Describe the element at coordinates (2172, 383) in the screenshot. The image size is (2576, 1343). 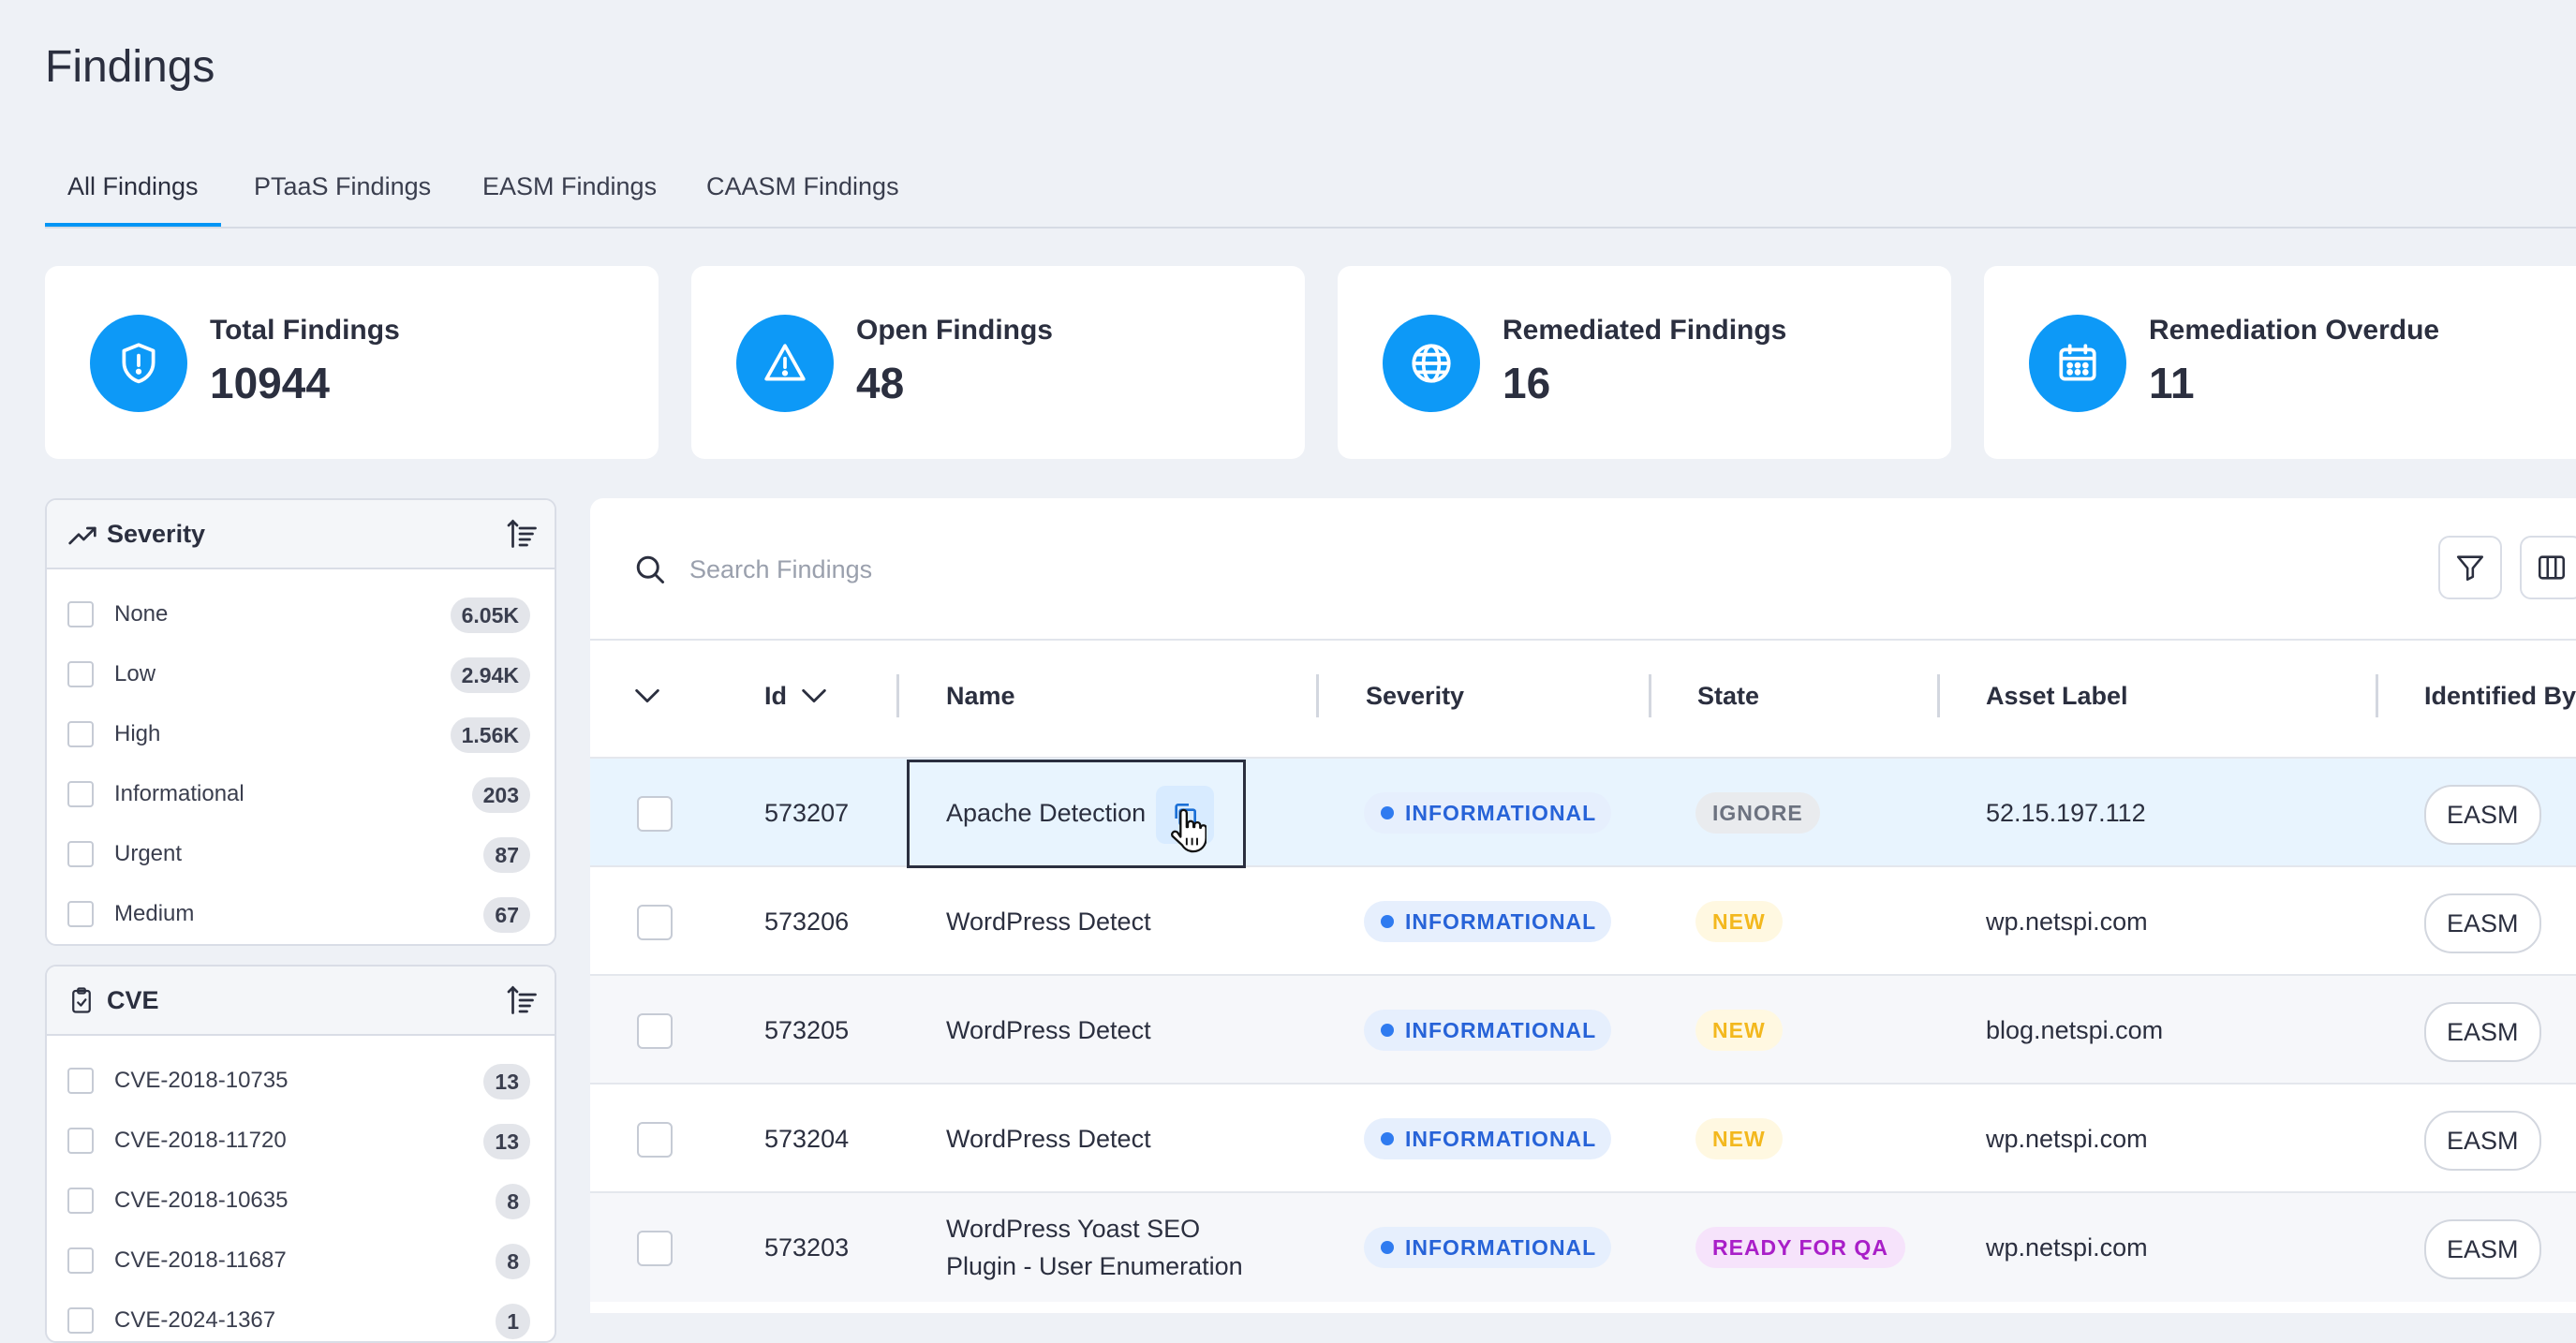
I see `stat-value: 11` at that location.